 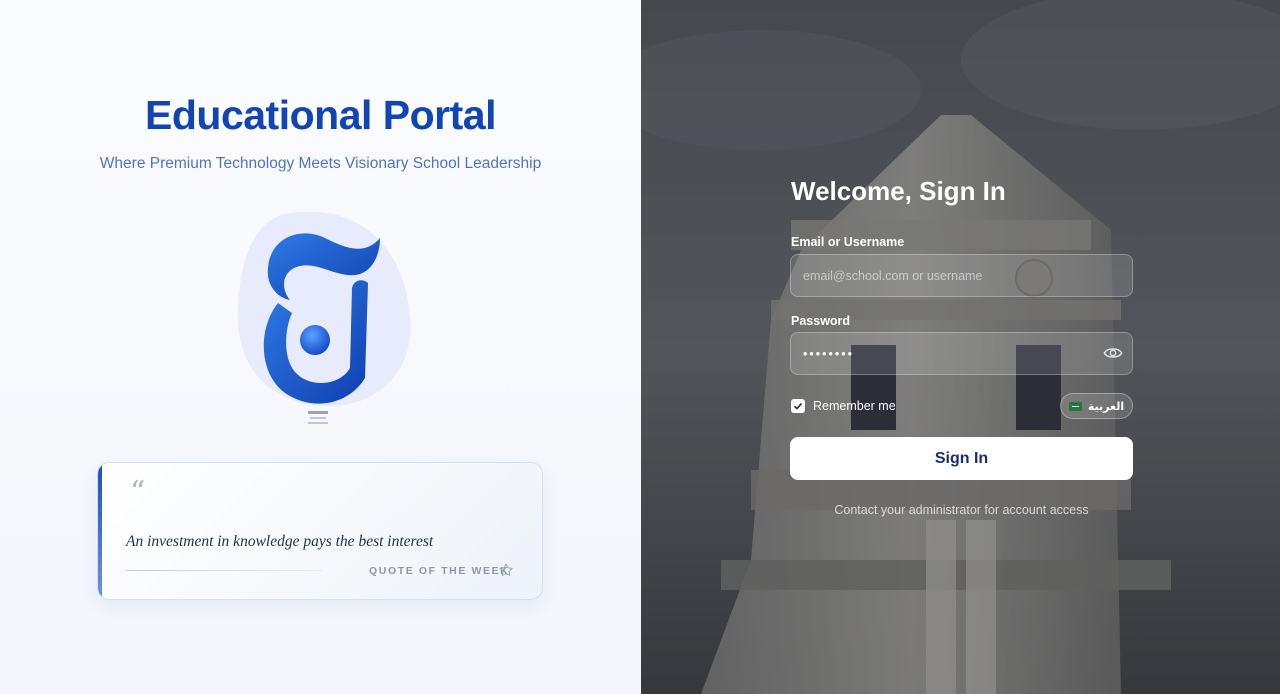 I want to click on eye-icon, so click(x=1113, y=353).